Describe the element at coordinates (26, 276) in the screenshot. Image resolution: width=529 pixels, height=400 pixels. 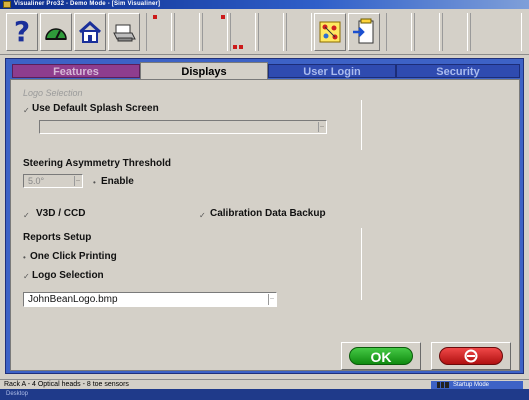
I see `checkbox-logo-selection: ✓` at that location.